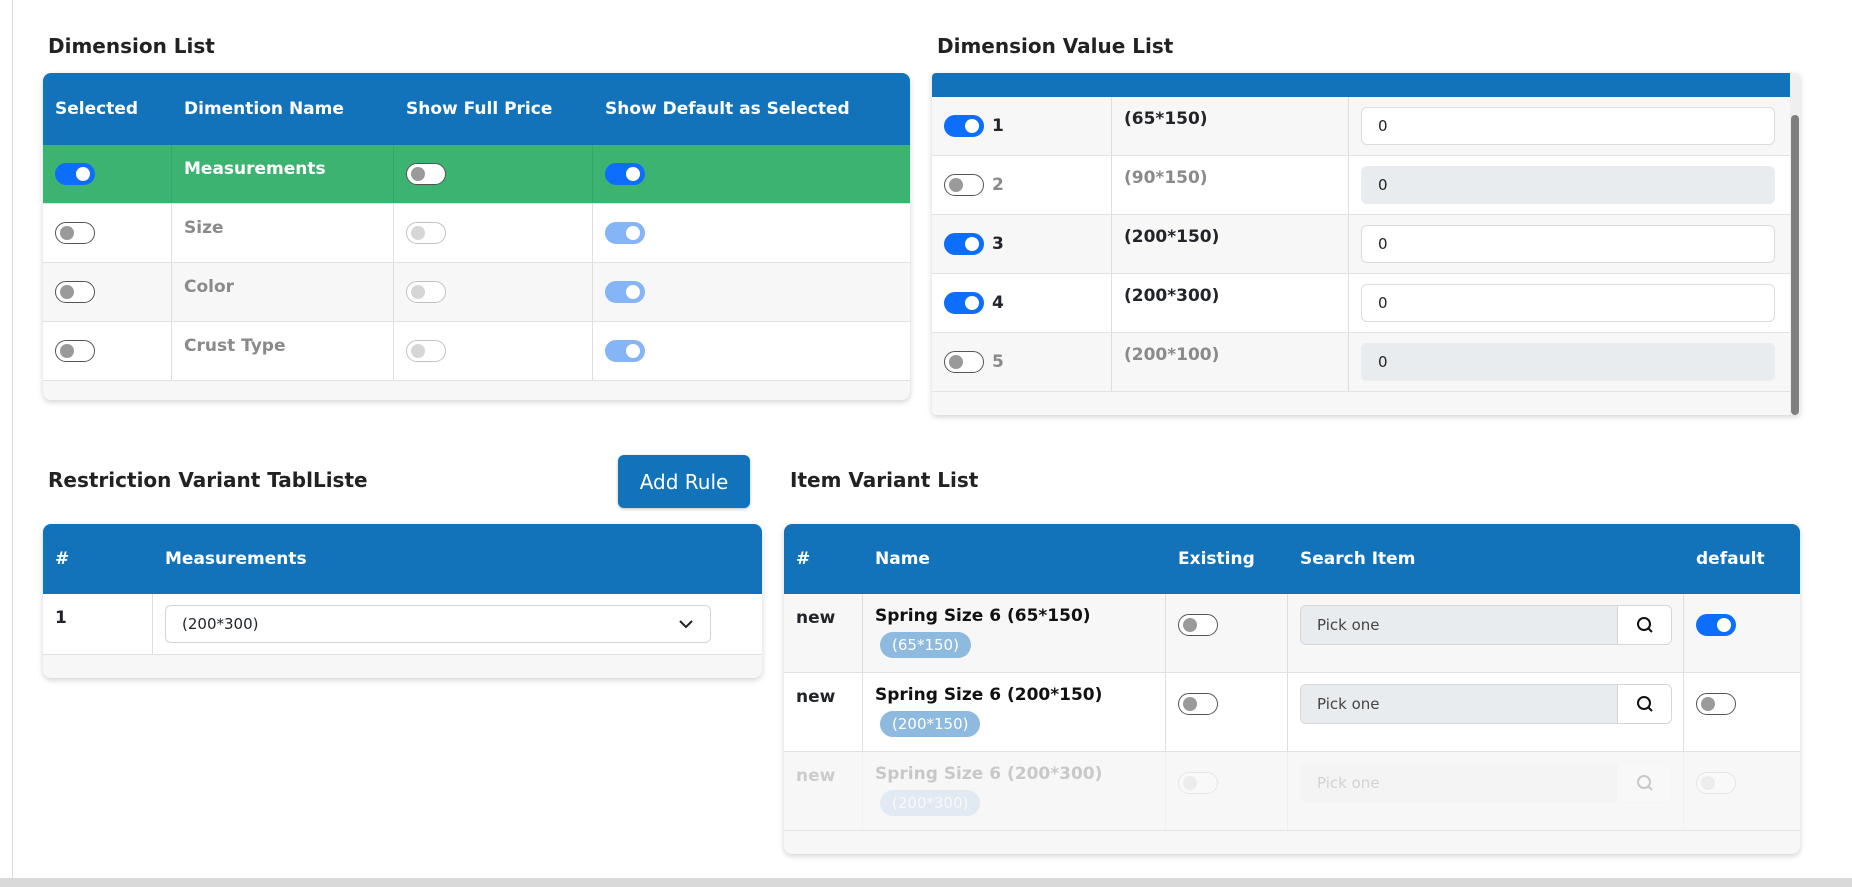  I want to click on select-value: (200*300), so click(220, 624).